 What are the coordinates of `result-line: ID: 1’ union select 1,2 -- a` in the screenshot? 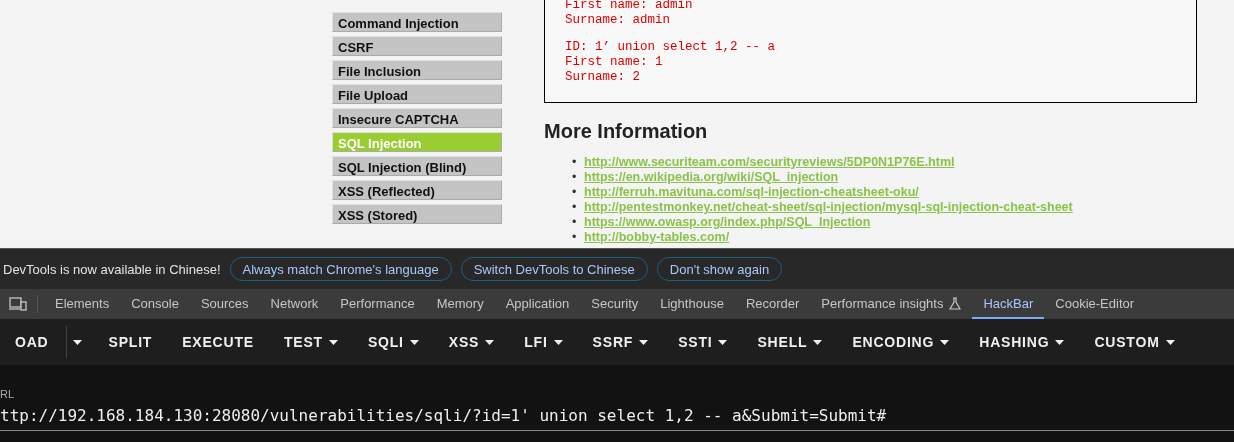 It's located at (670, 47).